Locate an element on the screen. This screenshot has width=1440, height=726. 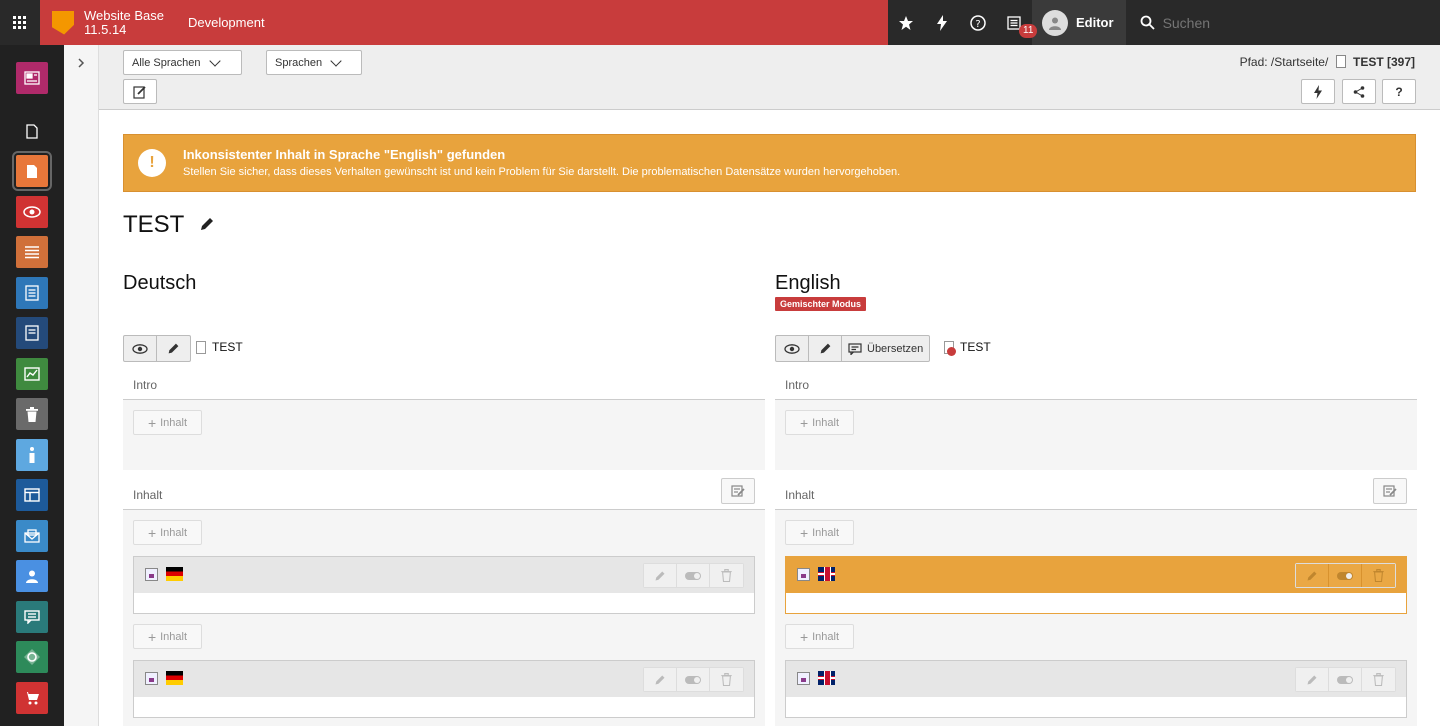
module-page-icon is located at coordinates (32, 171).